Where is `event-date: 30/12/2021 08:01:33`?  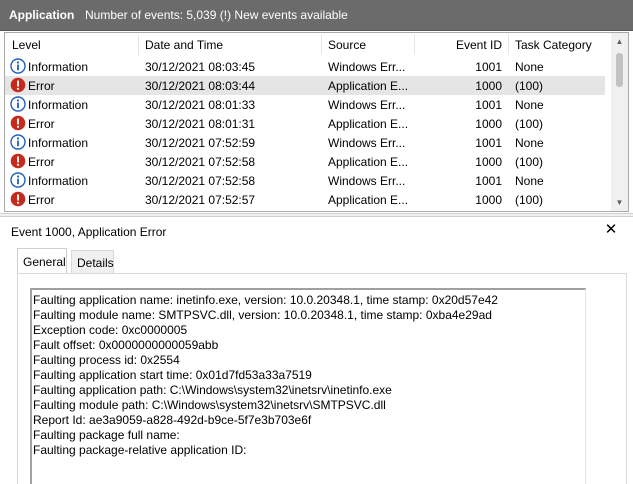 event-date: 30/12/2021 08:01:33 is located at coordinates (200, 105).